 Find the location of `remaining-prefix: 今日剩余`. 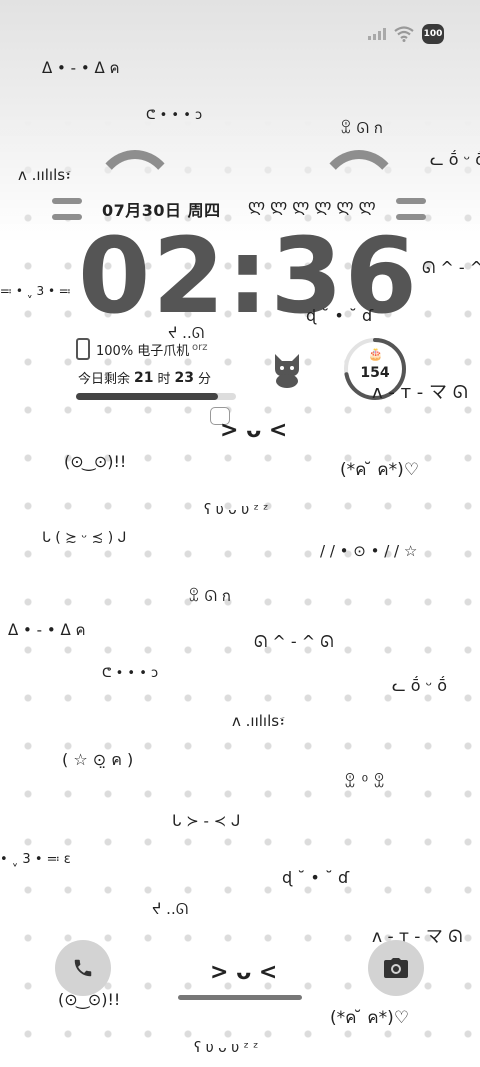

remaining-prefix: 今日剩余 is located at coordinates (104, 379).